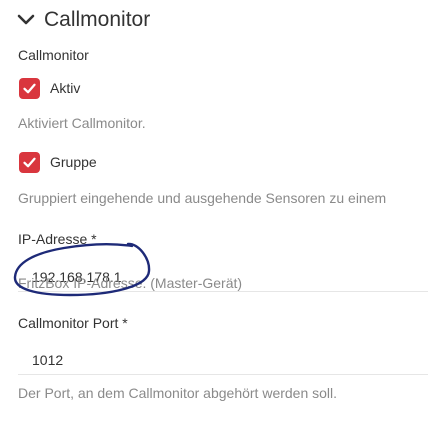 The height and width of the screenshot is (436, 436). What do you see at coordinates (223, 360) in the screenshot?
I see `port-input: 1012` at bounding box center [223, 360].